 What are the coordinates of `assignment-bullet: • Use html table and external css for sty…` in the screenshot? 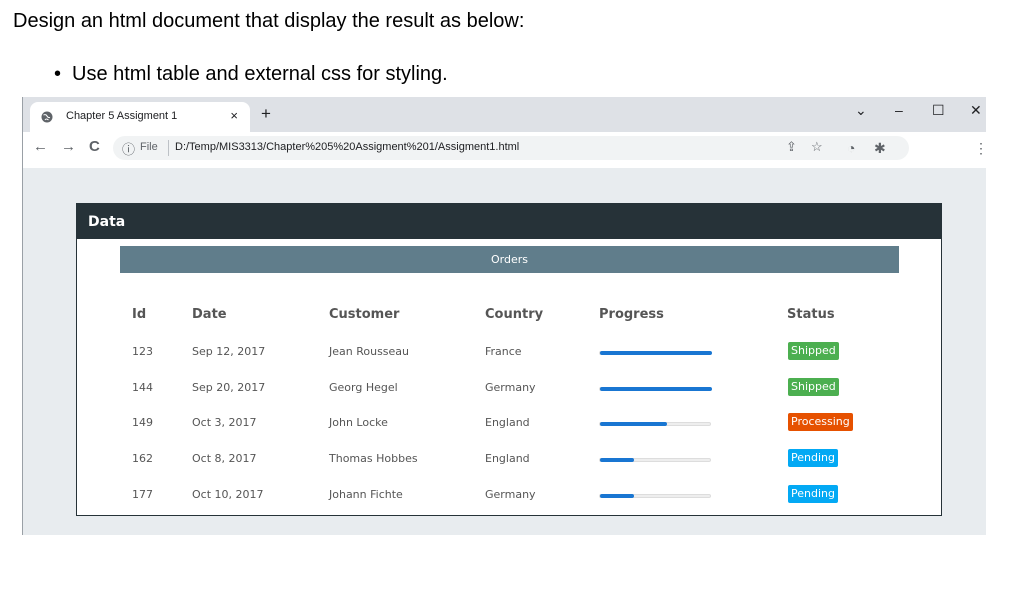 It's located at (251, 74).